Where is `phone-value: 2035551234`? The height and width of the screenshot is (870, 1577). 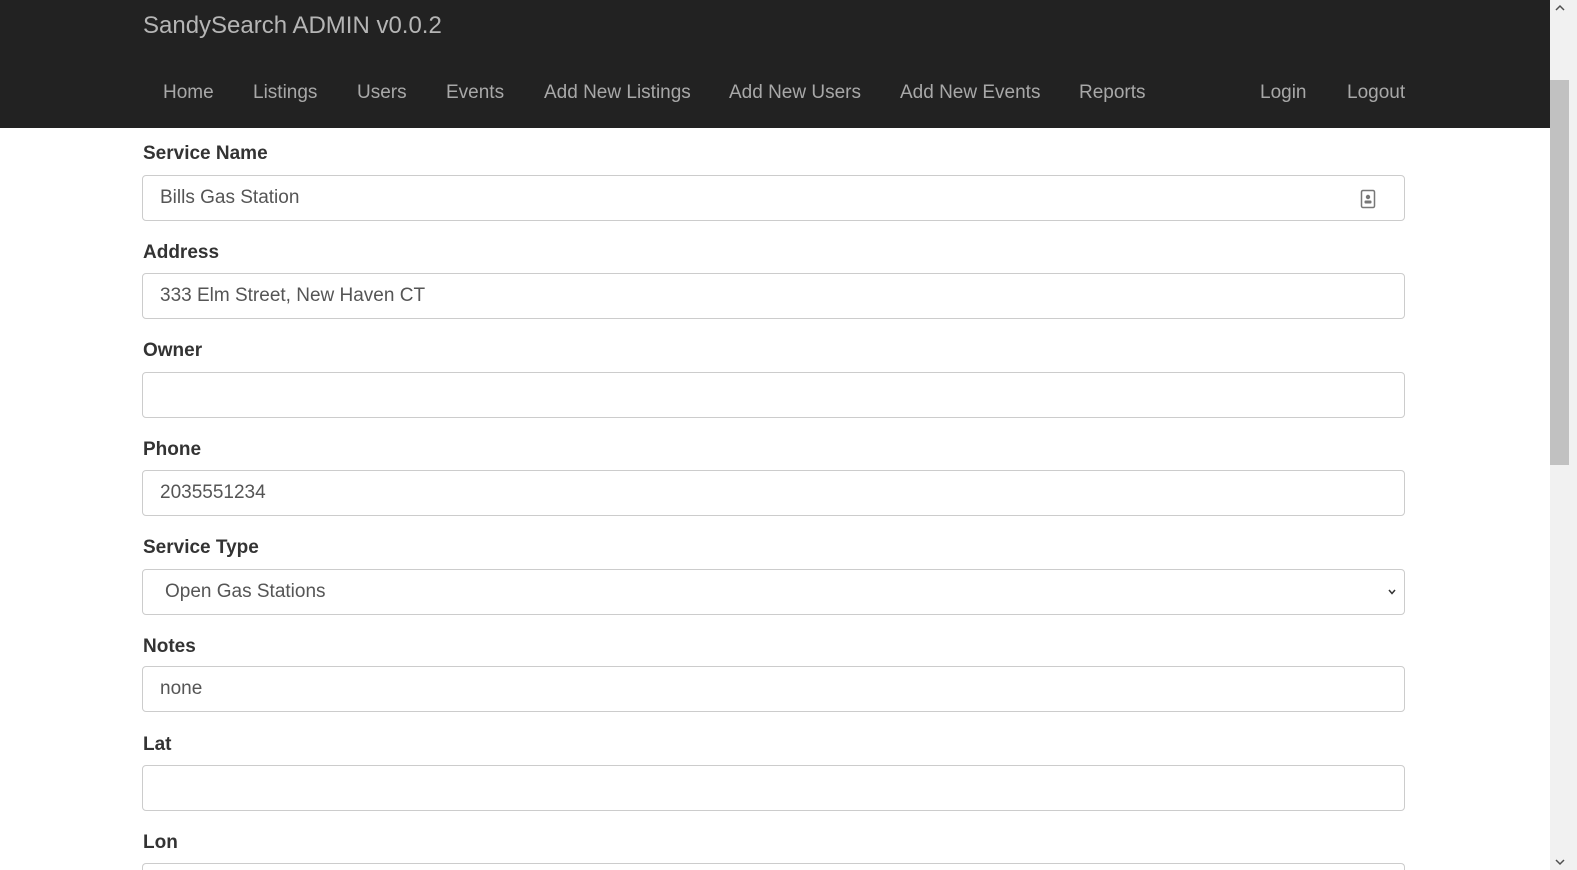 phone-value: 2035551234 is located at coordinates (213, 492).